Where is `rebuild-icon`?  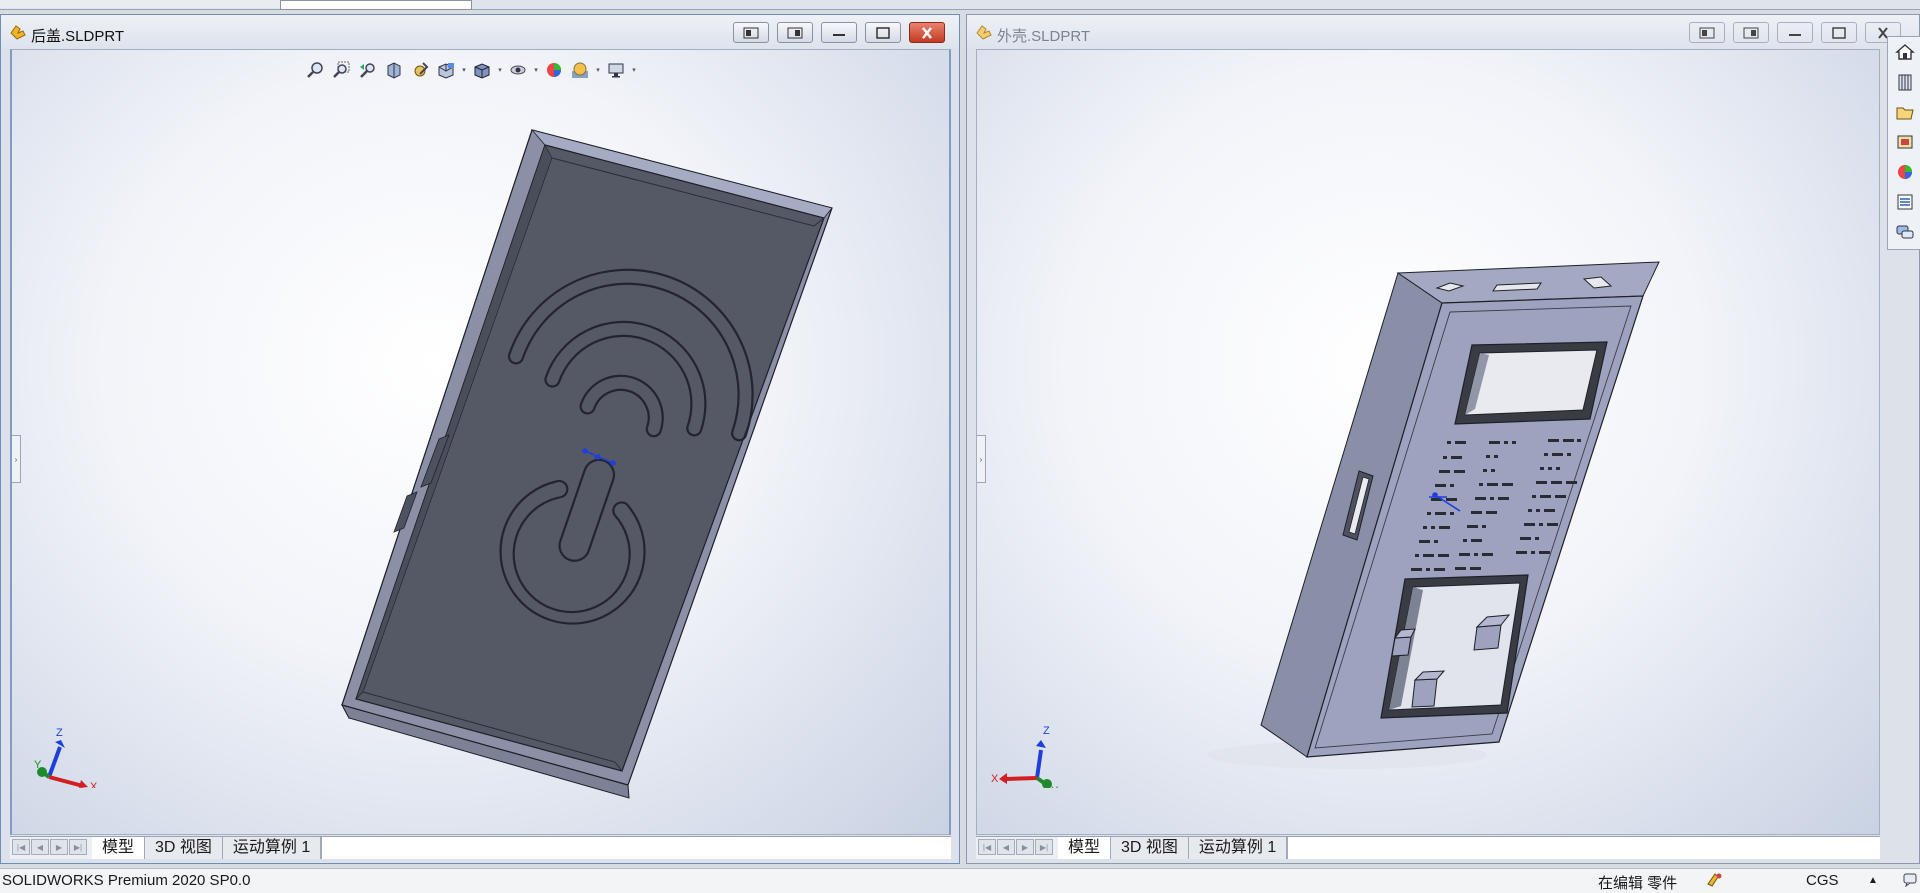
rebuild-icon is located at coordinates (1715, 881).